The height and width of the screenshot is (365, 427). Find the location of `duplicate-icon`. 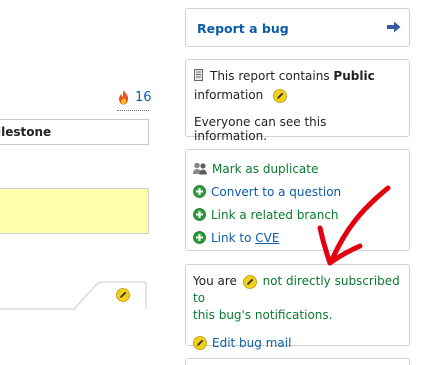

duplicate-icon is located at coordinates (200, 168).